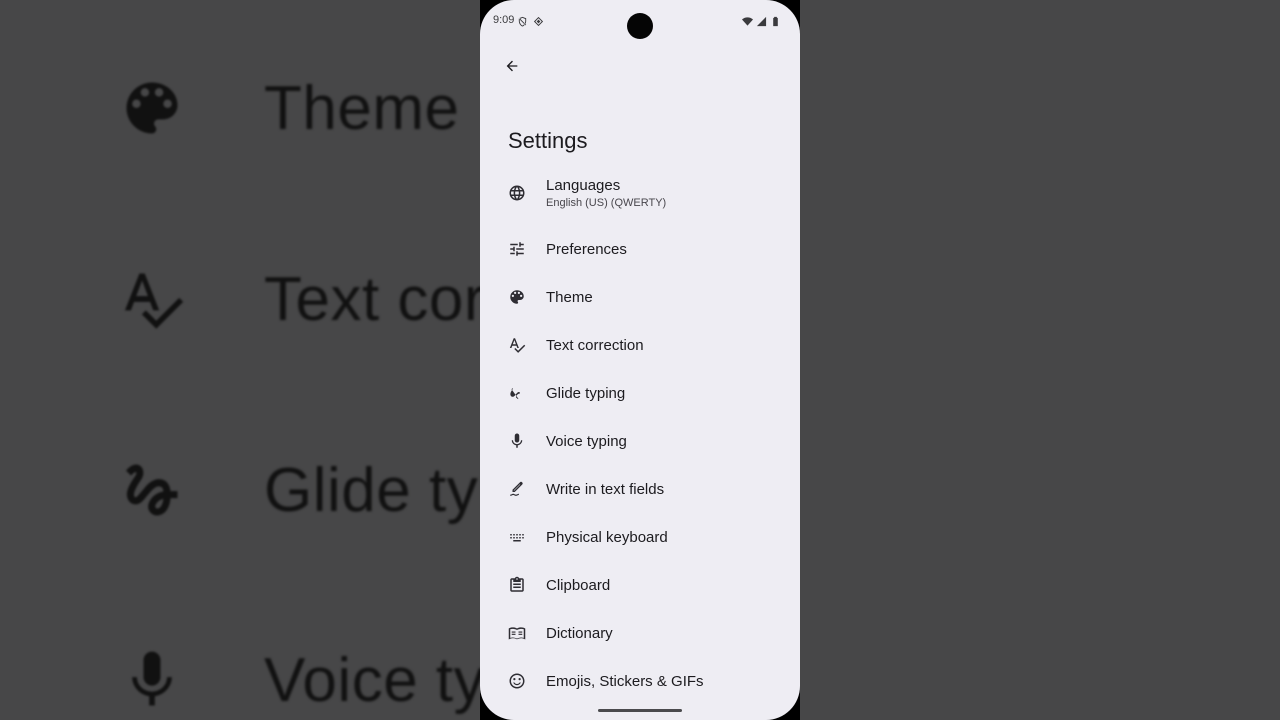  I want to click on back-button, so click(512, 66).